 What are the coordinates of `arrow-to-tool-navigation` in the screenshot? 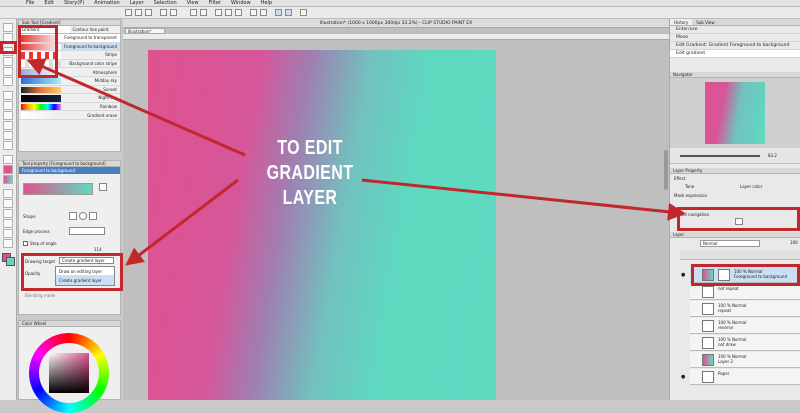 It's located at (523, 199).